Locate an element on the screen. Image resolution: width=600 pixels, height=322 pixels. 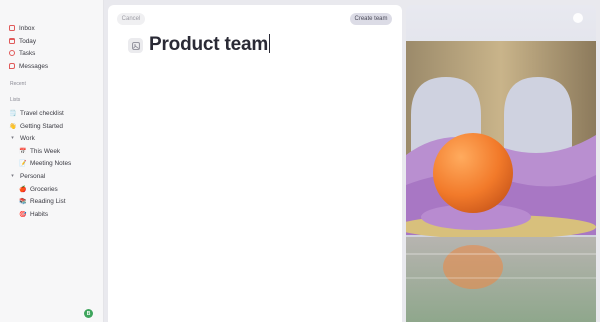
sidebar-item-label: Travel checklist is located at coordinates (42, 113).